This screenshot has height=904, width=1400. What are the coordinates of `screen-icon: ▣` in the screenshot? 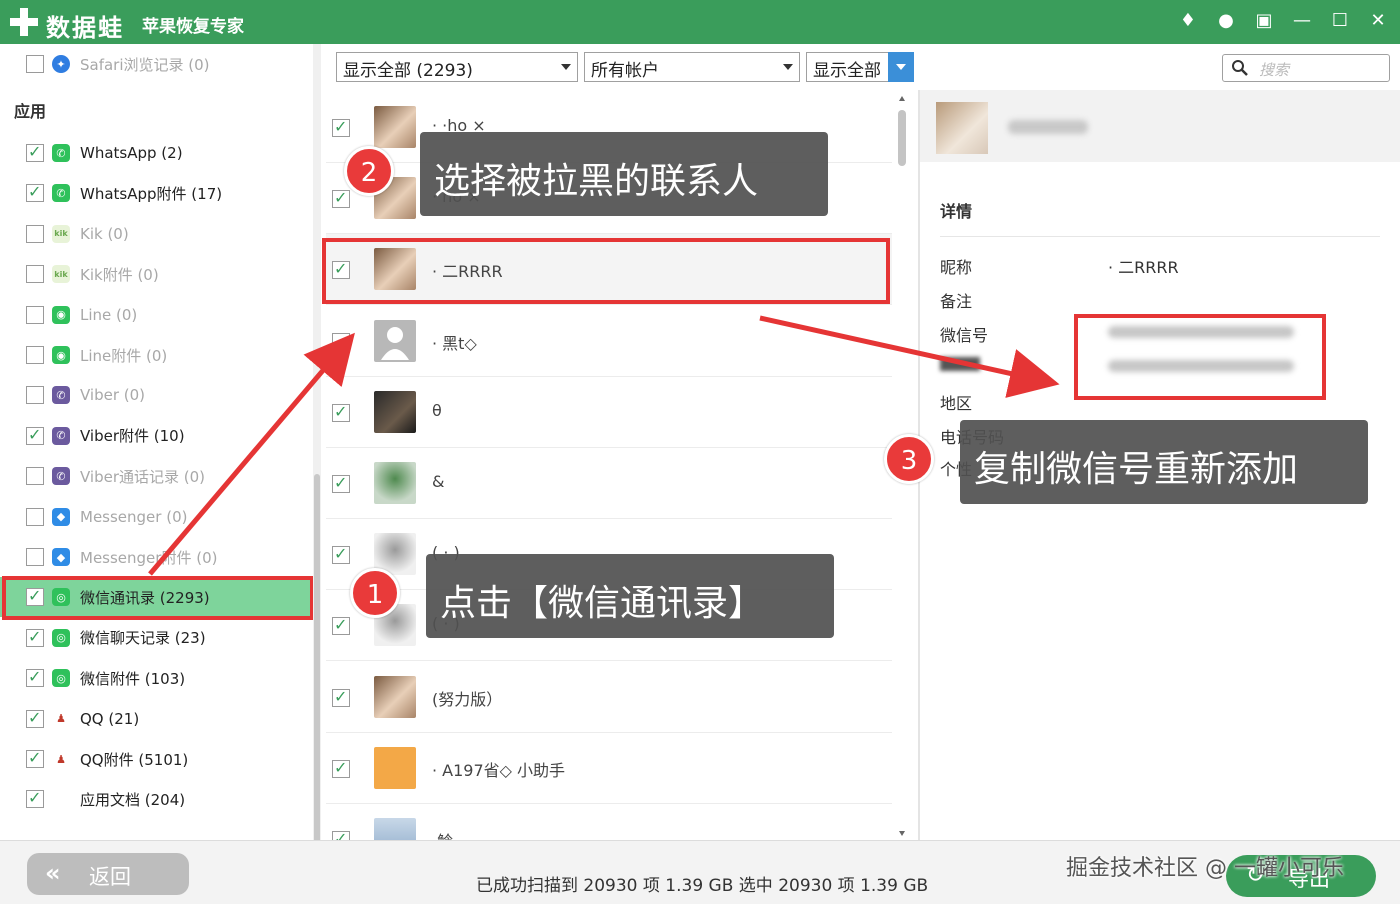 It's located at (1264, 20).